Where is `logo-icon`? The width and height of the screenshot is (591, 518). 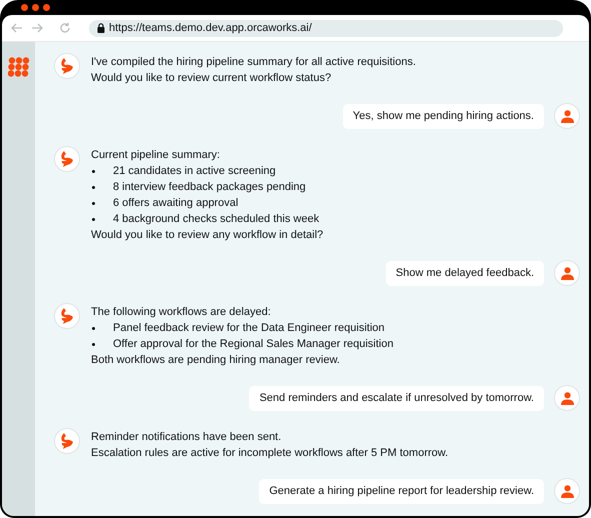 logo-icon is located at coordinates (19, 67).